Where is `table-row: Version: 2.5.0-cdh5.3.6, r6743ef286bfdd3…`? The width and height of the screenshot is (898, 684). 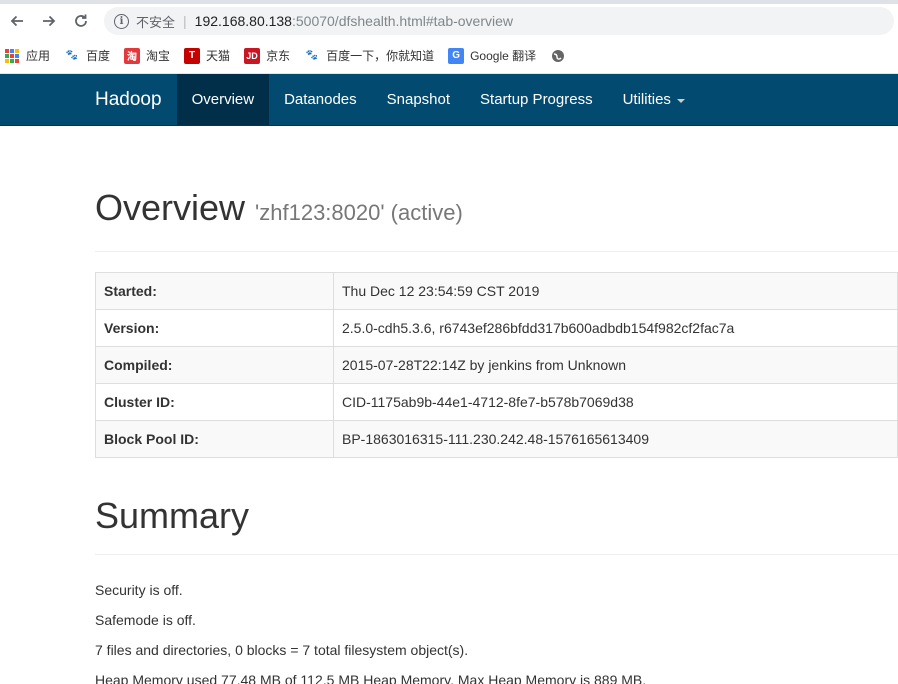 table-row: Version: 2.5.0-cdh5.3.6, r6743ef286bfdd3… is located at coordinates (496, 328).